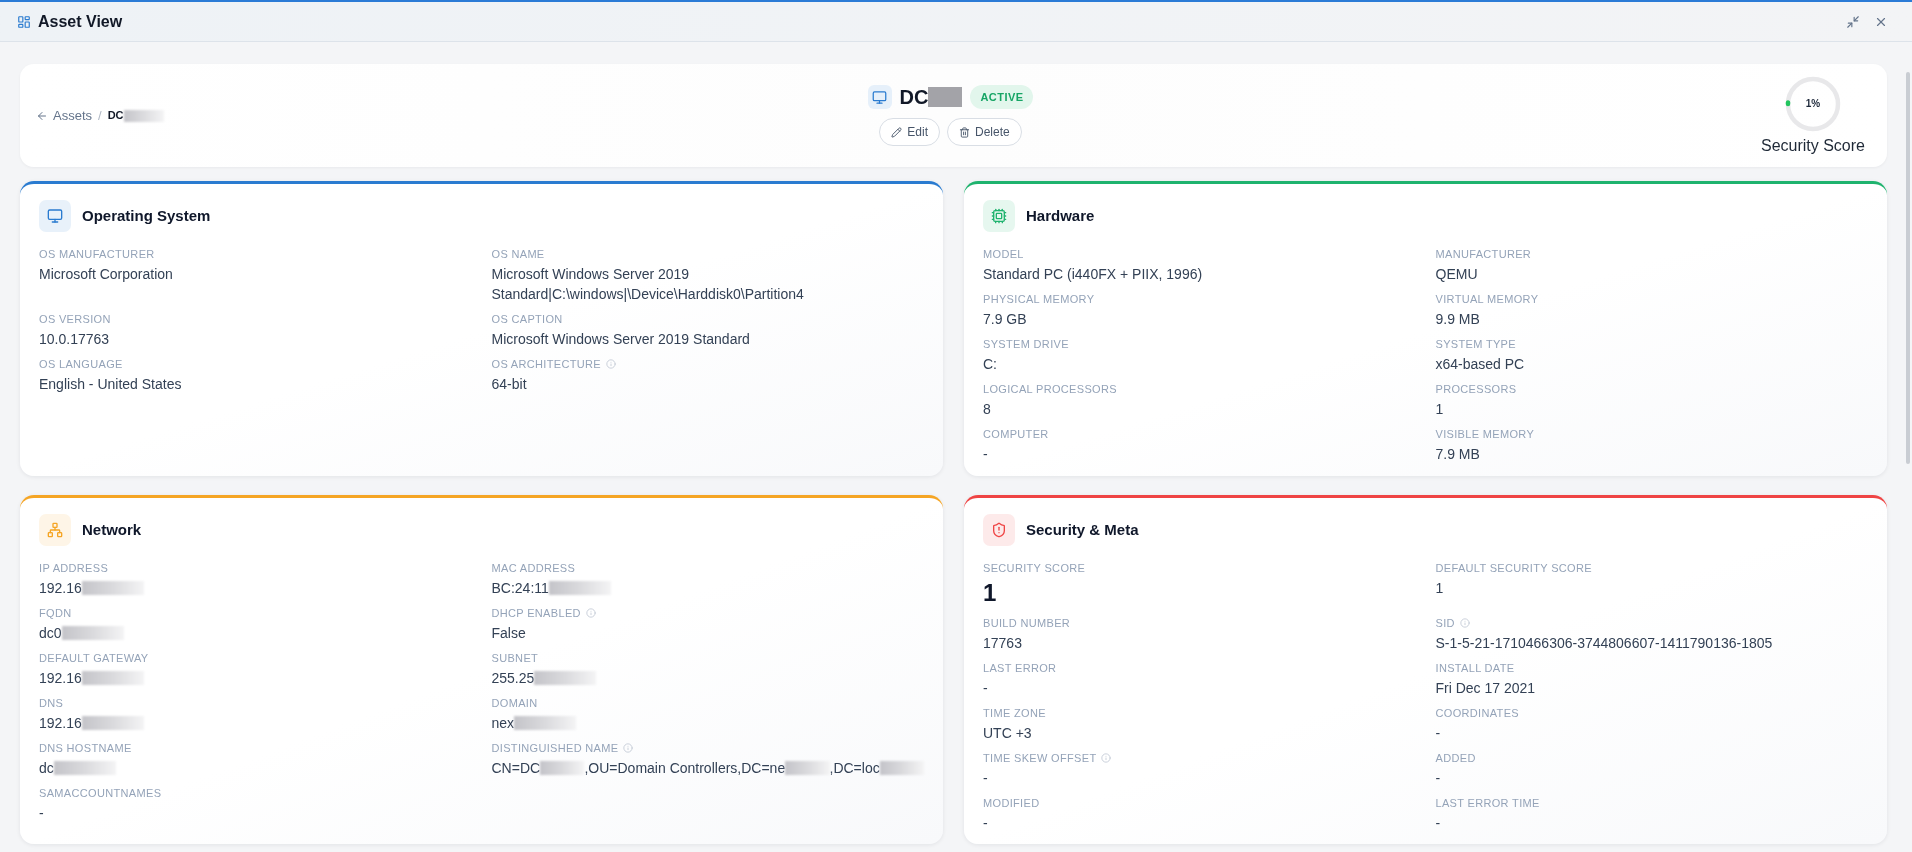 The image size is (1912, 852). Describe the element at coordinates (1011, 803) in the screenshot. I see `field-label: MODIFIED` at that location.